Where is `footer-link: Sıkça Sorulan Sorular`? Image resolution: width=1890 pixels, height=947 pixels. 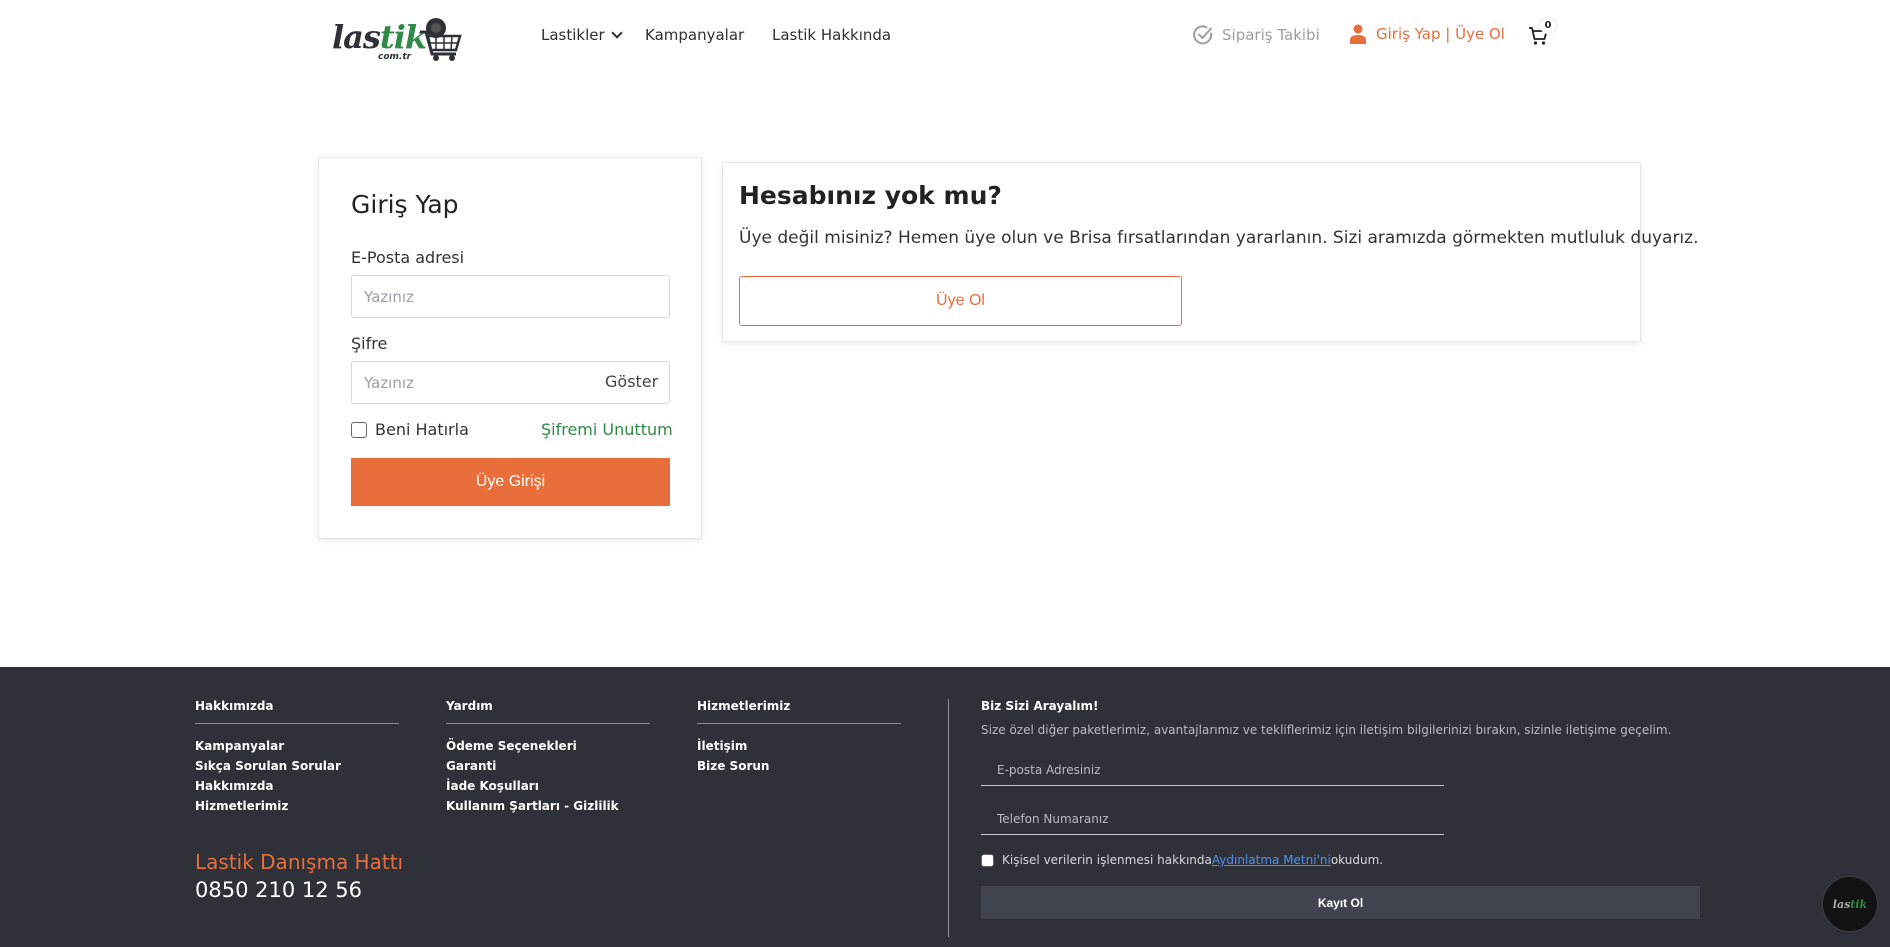
footer-link: Sıkça Sorulan Sorular is located at coordinates (297, 766).